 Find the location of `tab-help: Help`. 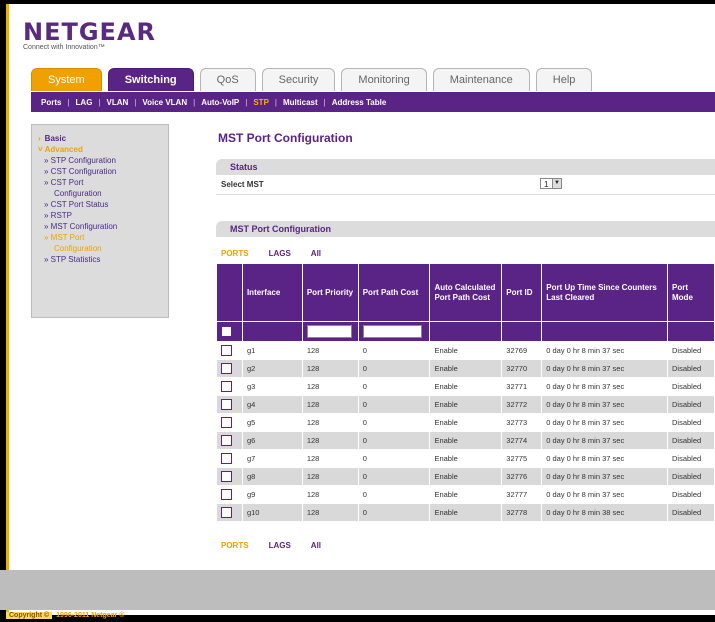

tab-help: Help is located at coordinates (564, 79).